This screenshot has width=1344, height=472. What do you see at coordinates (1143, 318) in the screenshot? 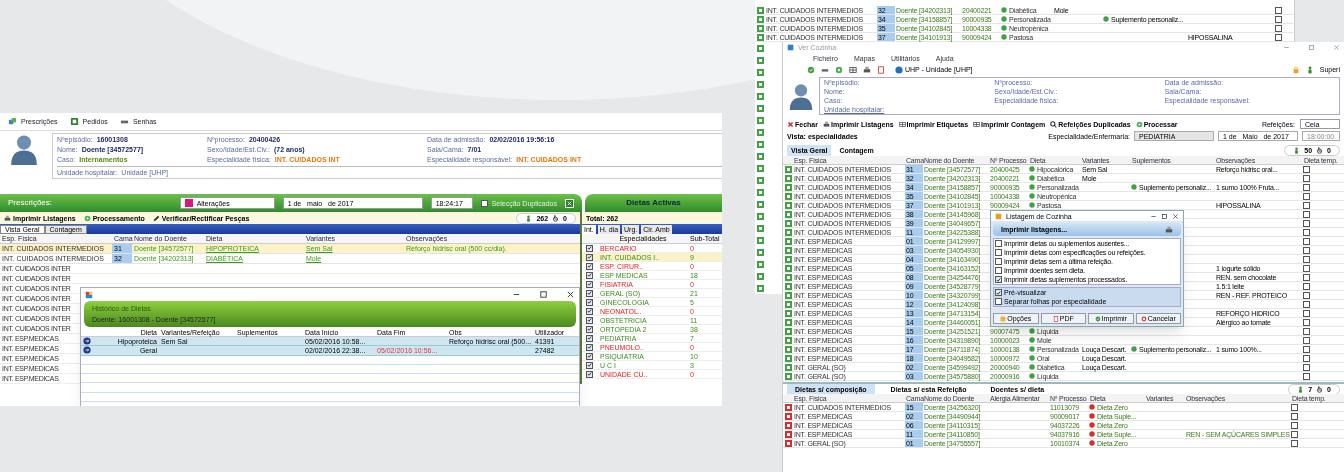
I see `cancel-icon` at bounding box center [1143, 318].